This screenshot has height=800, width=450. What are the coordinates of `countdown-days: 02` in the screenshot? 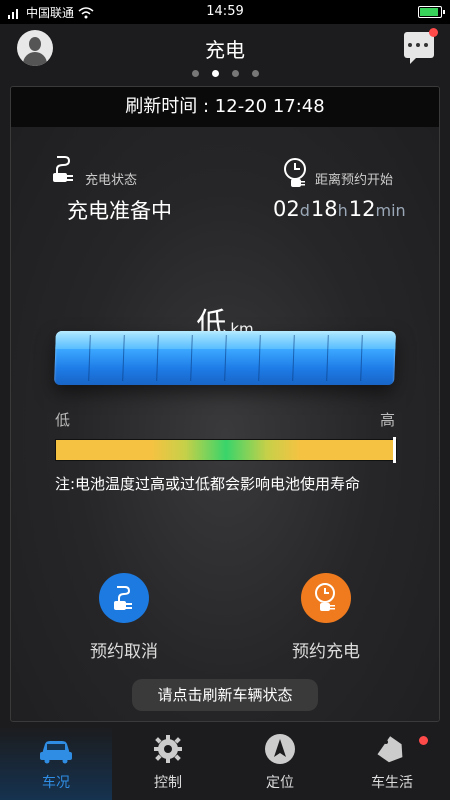 It's located at (286, 209).